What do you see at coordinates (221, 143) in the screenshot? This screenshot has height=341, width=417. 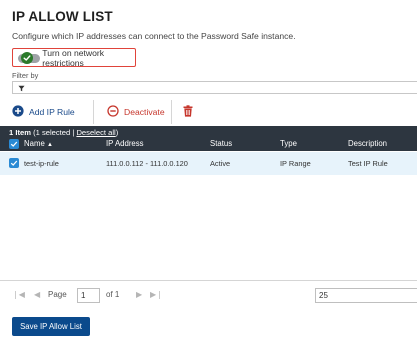 I see `column-header-status: Status` at bounding box center [221, 143].